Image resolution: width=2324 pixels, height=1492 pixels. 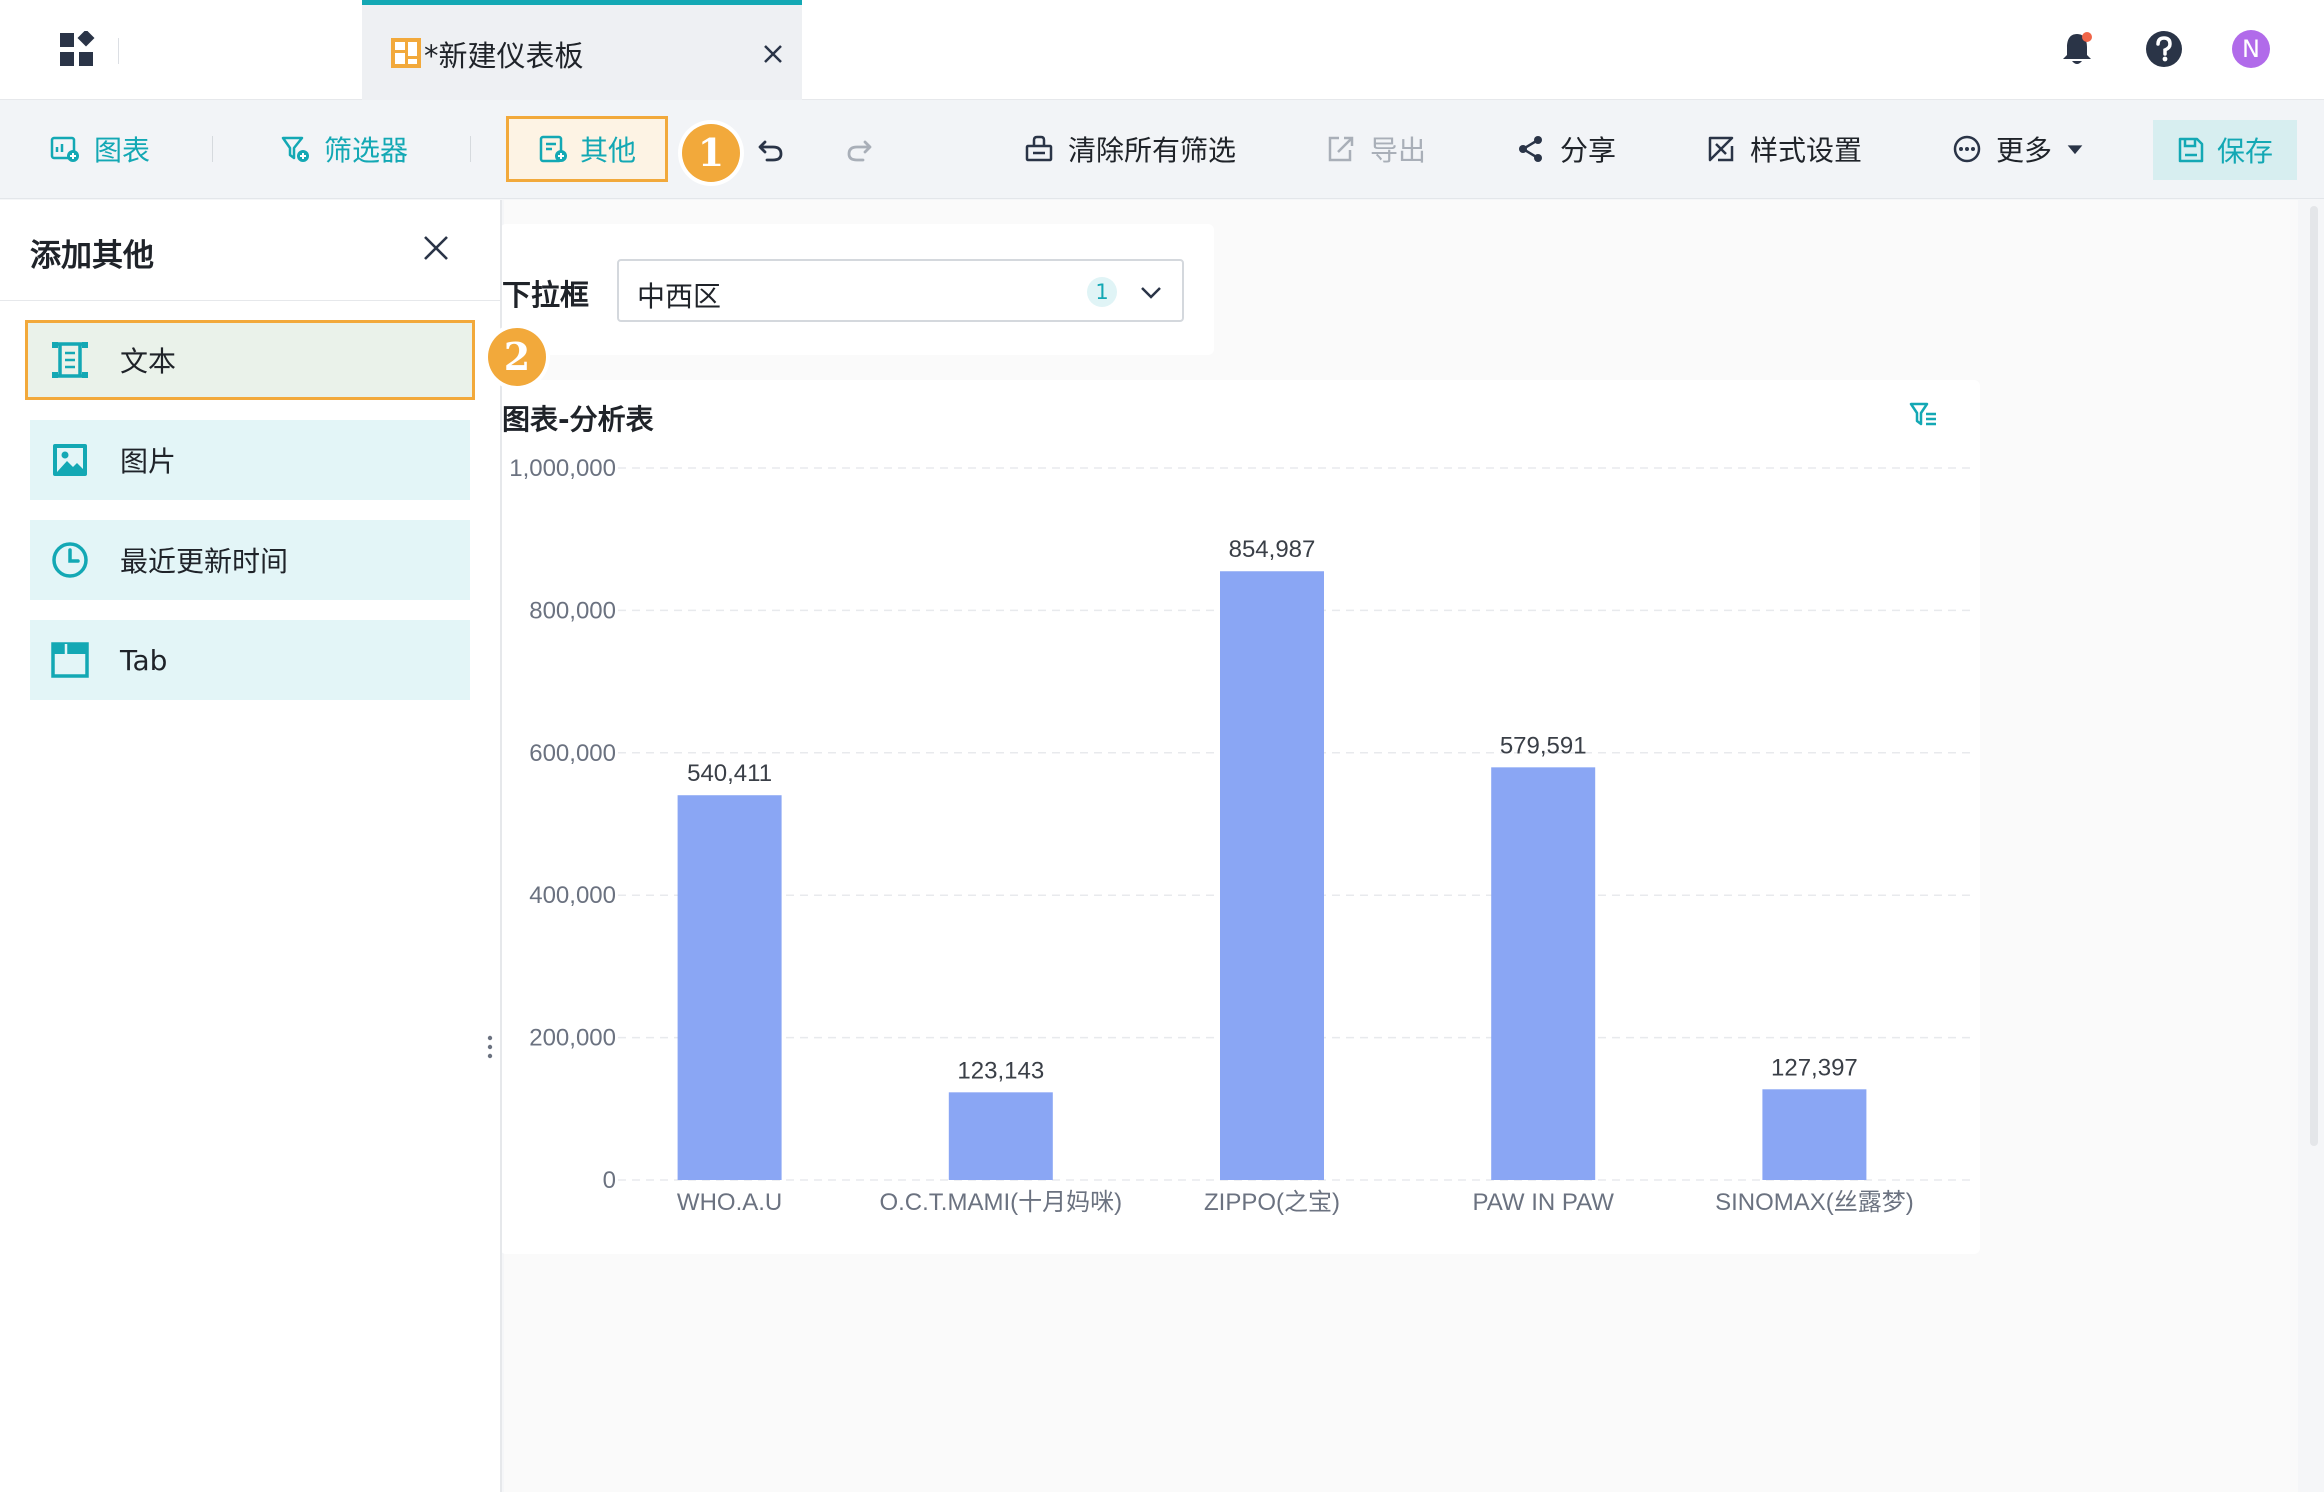 I want to click on y-tick-label: 400,000, so click(x=572, y=895).